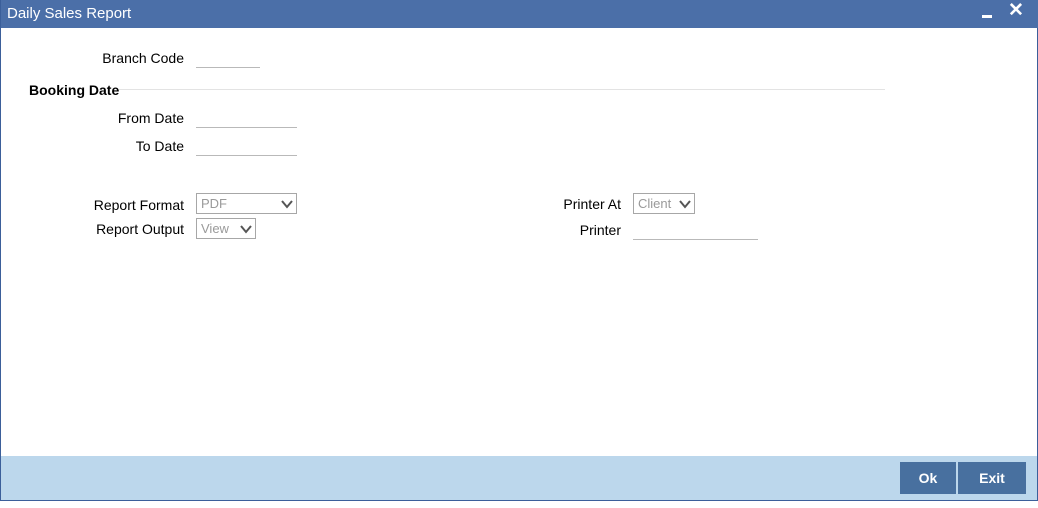 The image size is (1038, 508). I want to click on title-bar: Daily Sales Report ✕, so click(519, 14).